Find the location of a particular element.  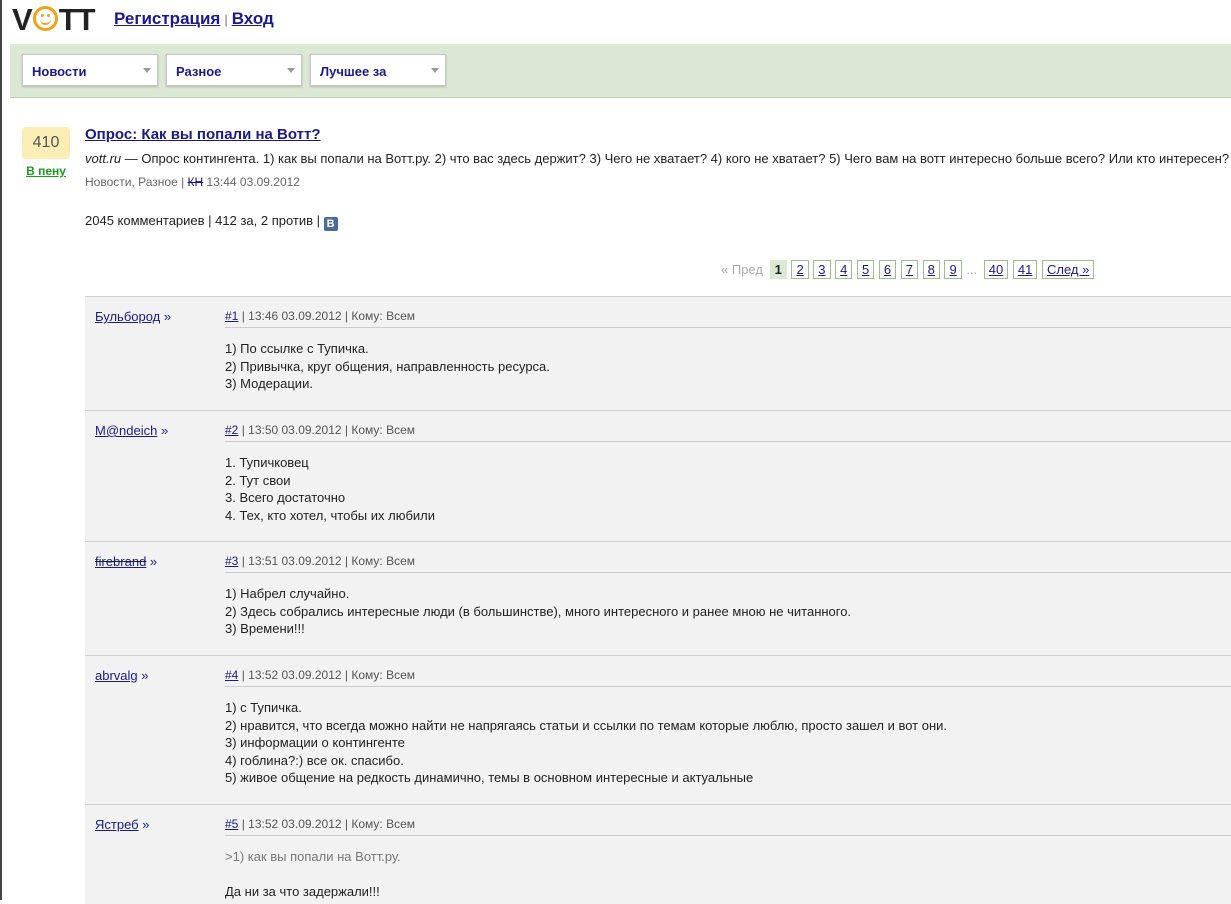

comment-line: 1) По ссылке с Тупичка. is located at coordinates (297, 348).